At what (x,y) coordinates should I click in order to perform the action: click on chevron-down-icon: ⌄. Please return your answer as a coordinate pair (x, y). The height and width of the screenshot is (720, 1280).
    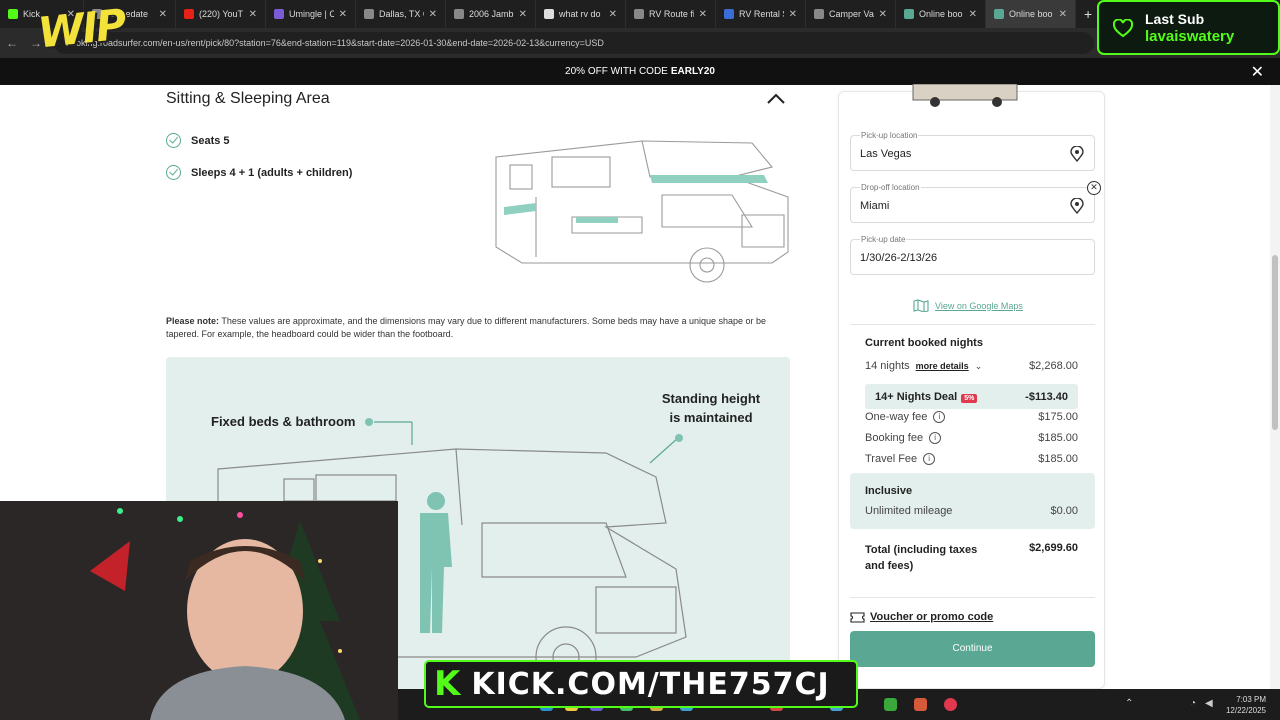
    Looking at the image, I should click on (979, 366).